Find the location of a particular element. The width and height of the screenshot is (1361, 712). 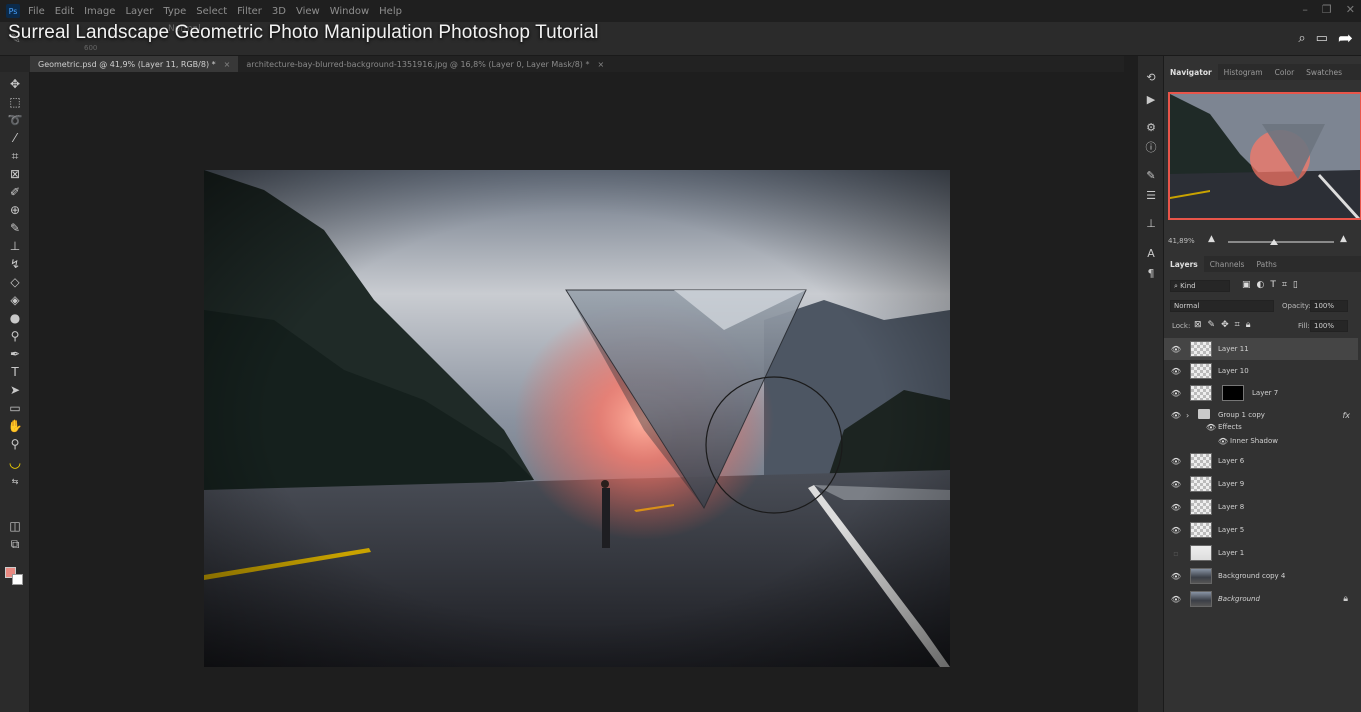

marquee-tool-icon: ⬚ is located at coordinates (15, 102).